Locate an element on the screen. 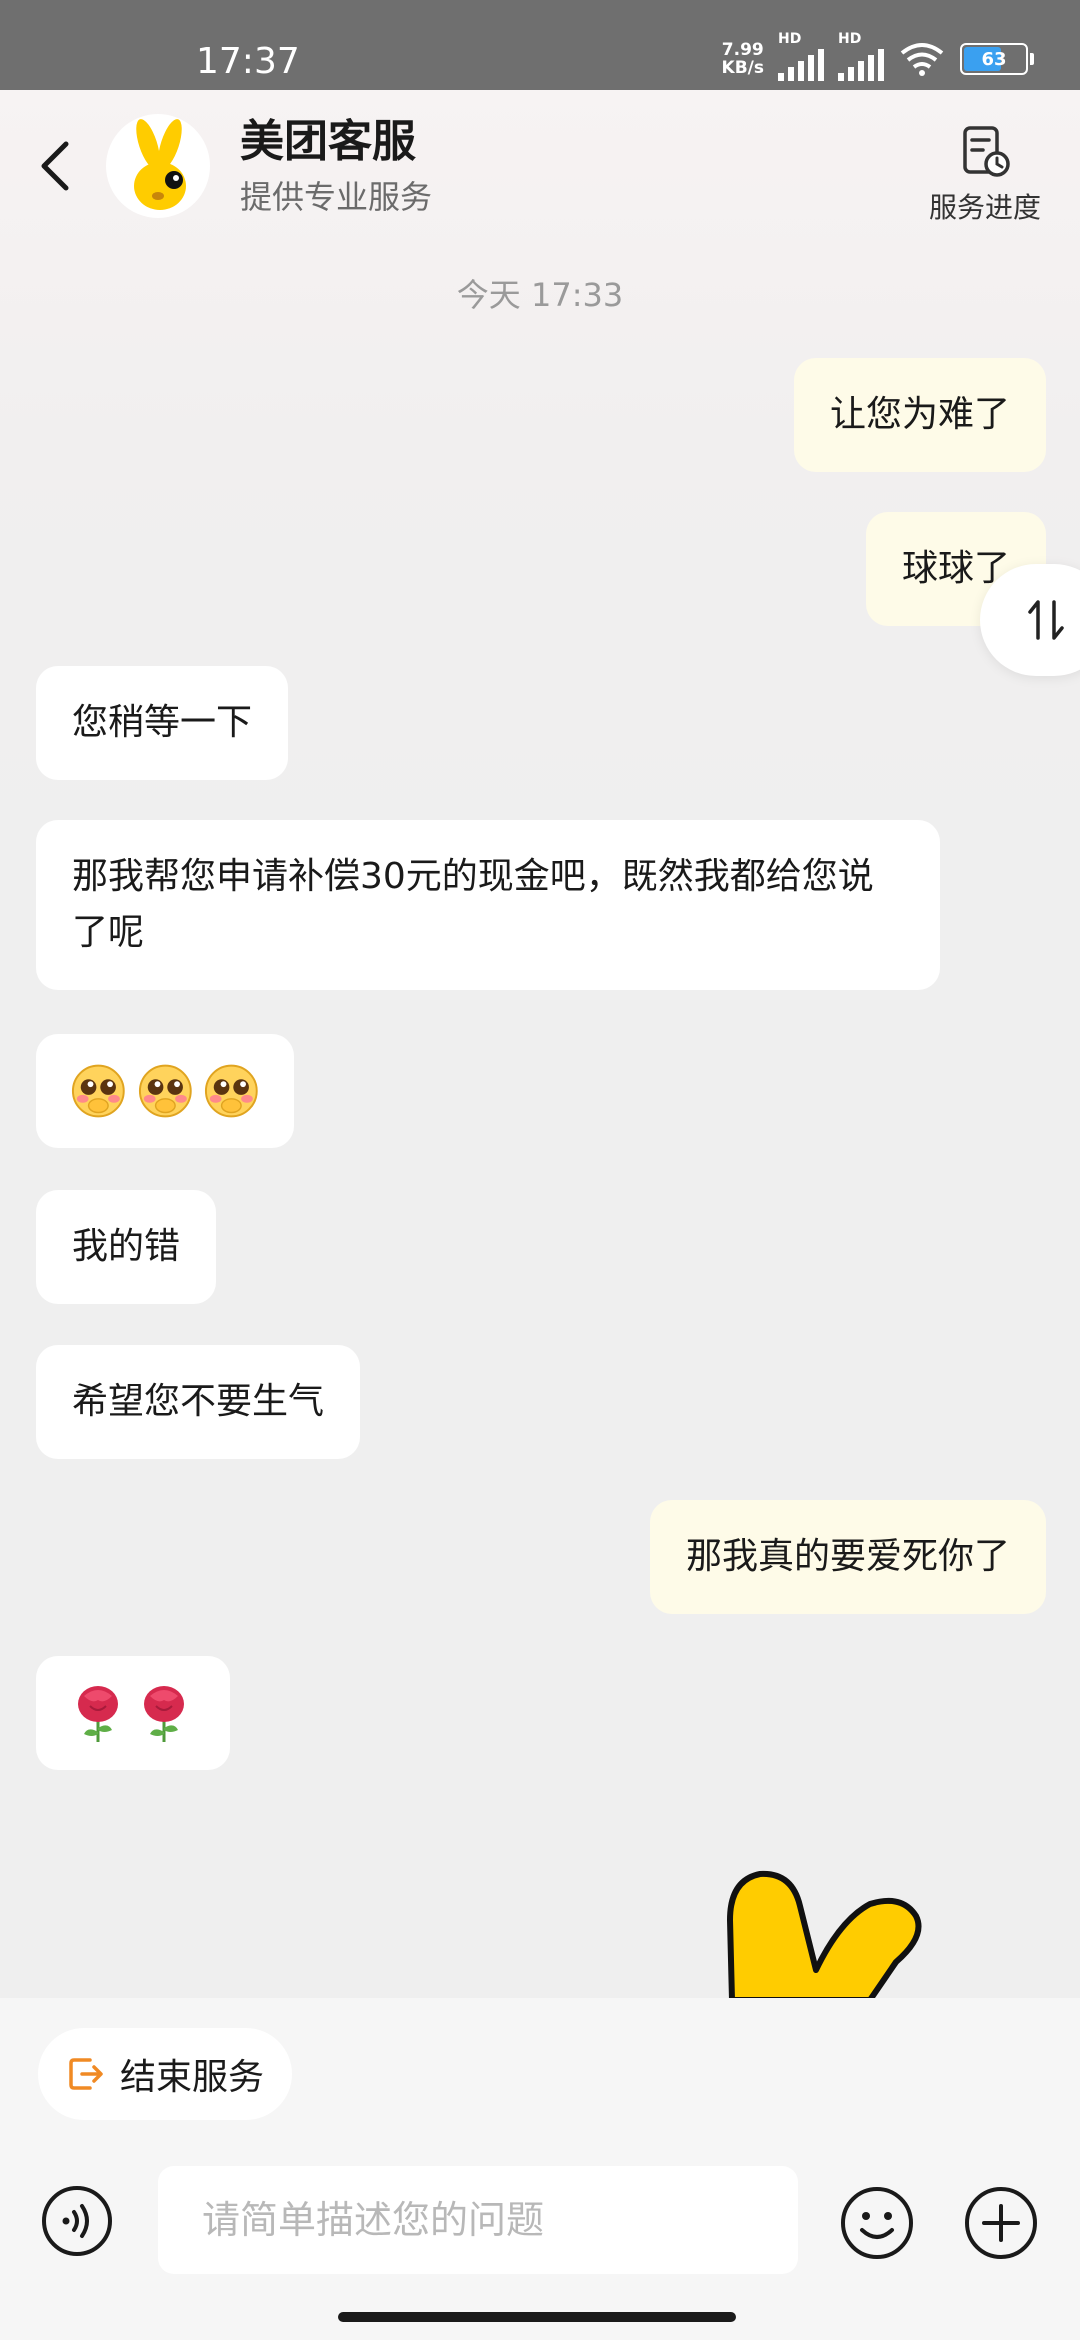  signal-sim1-icon: HD is located at coordinates (801, 56).